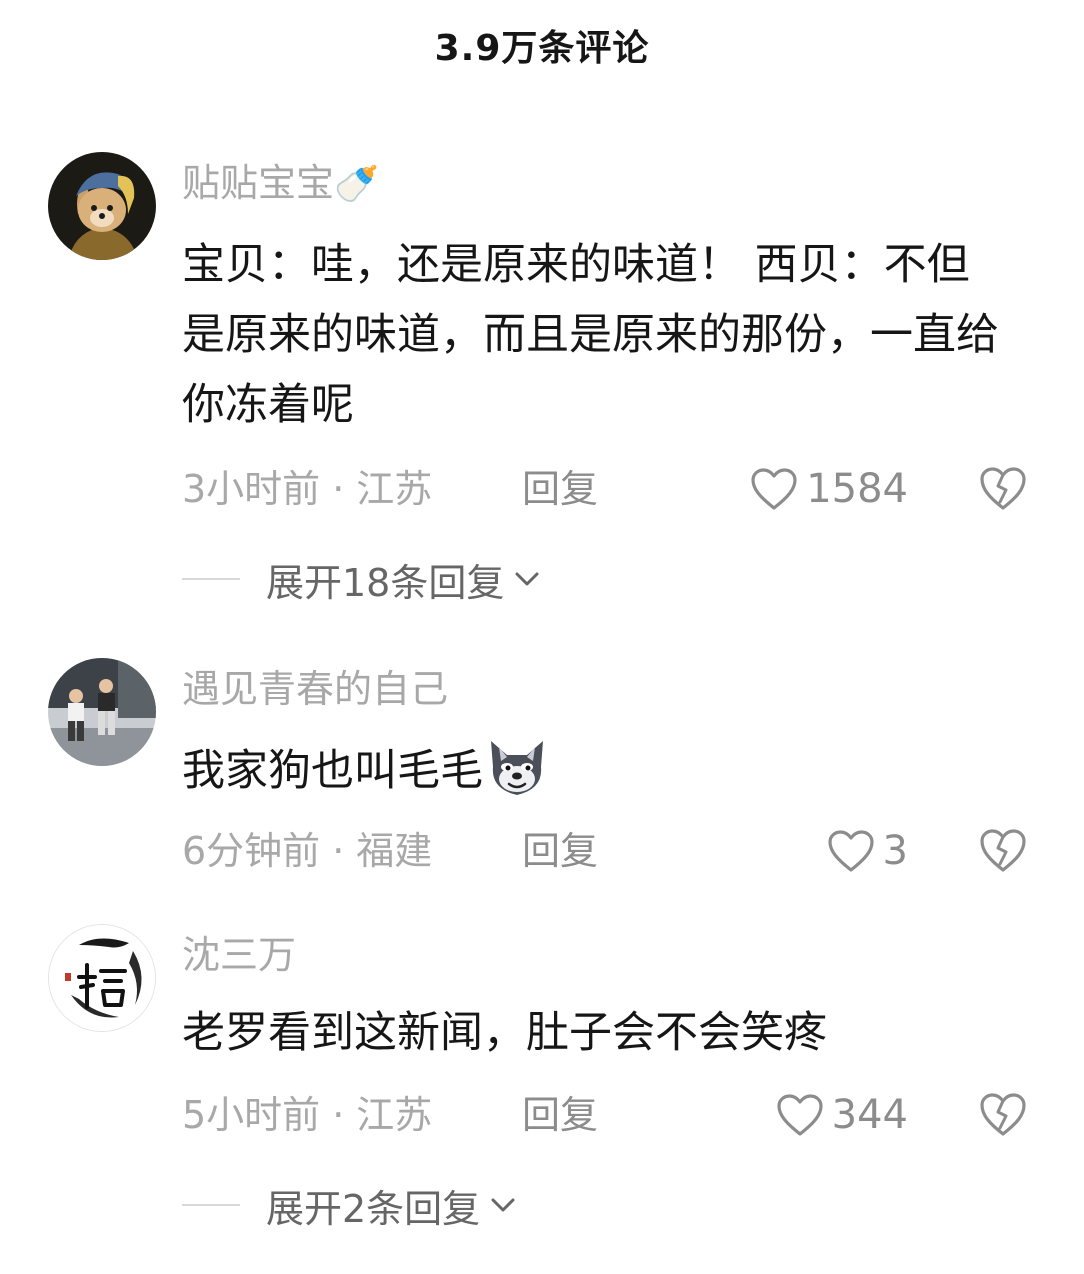 The height and width of the screenshot is (1274, 1084). I want to click on wolf-face-emoji, so click(517, 768).